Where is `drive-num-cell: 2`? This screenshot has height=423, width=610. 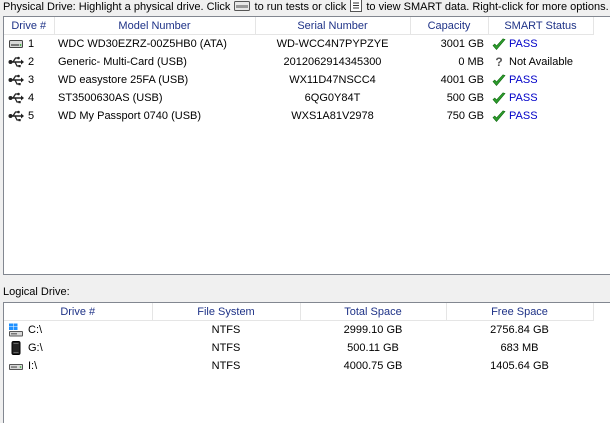
drive-num-cell: 2 is located at coordinates (29, 62).